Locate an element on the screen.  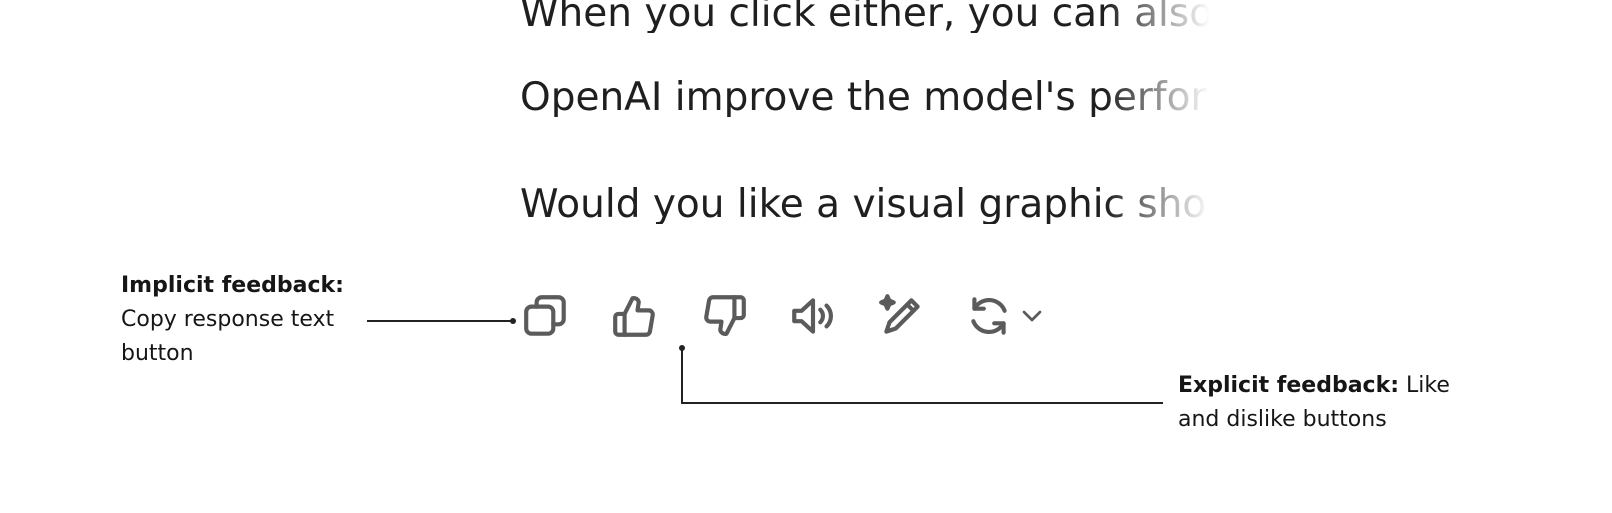
copy-icon is located at coordinates (545, 315).